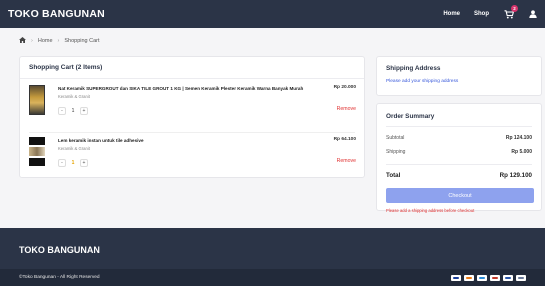 The width and height of the screenshot is (545, 286). I want to click on breadcrumb-home: Home, so click(45, 41).